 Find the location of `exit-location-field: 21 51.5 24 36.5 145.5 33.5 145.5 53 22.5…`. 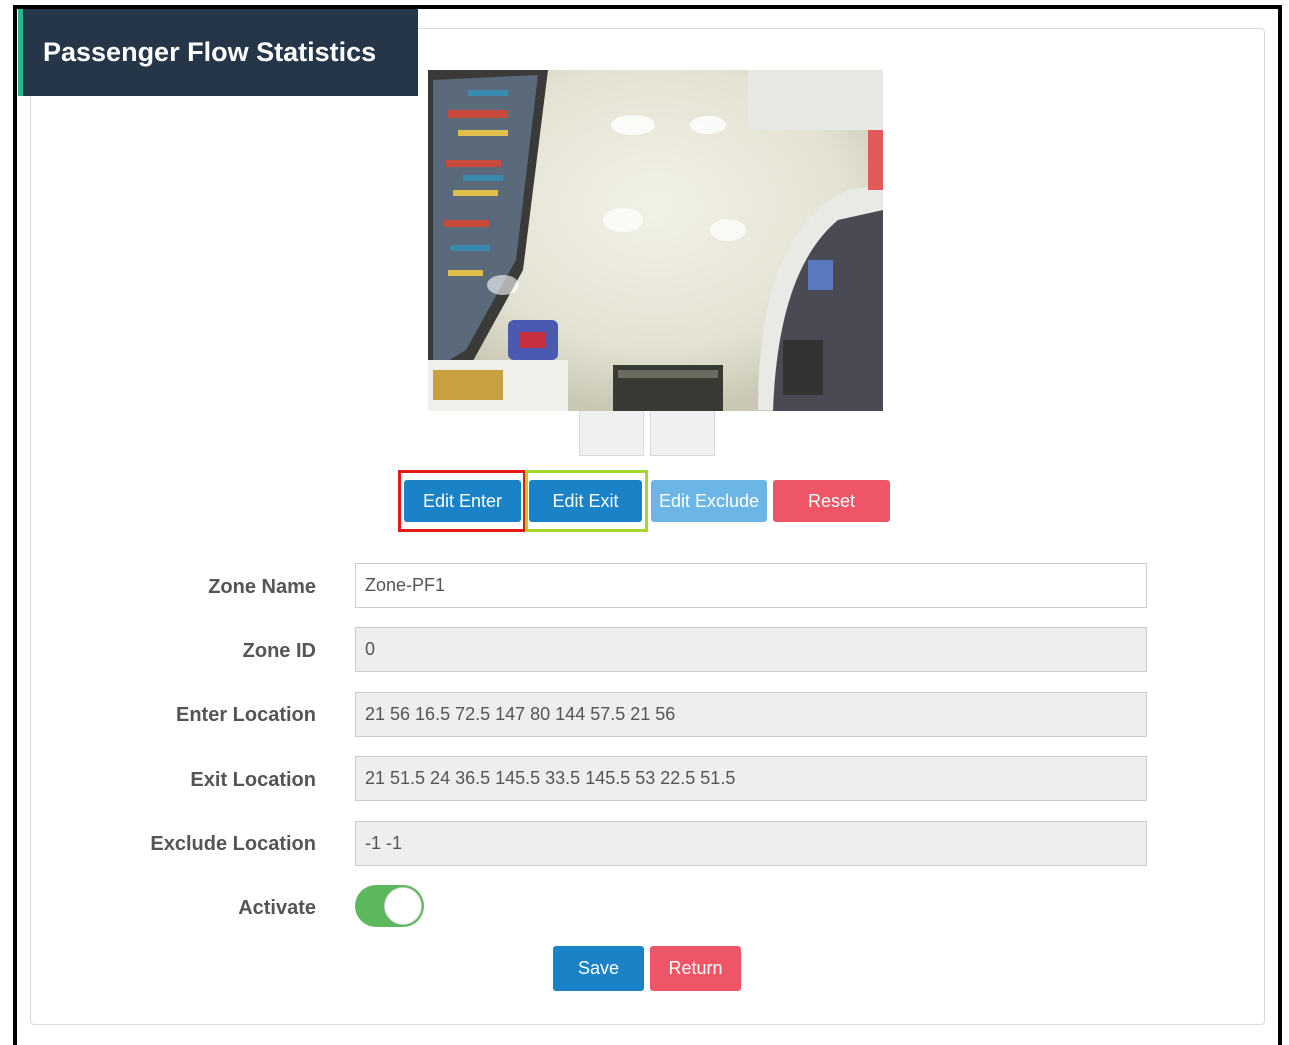

exit-location-field: 21 51.5 24 36.5 145.5 33.5 145.5 53 22.5… is located at coordinates (751, 778).